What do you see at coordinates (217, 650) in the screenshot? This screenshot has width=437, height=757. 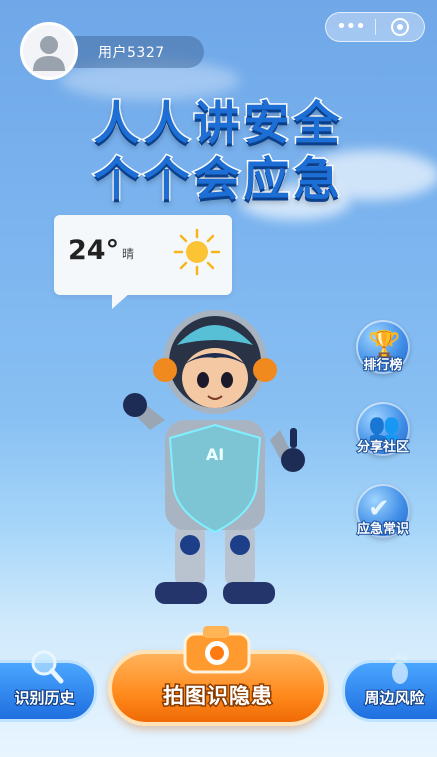 I see `camera-icon` at bounding box center [217, 650].